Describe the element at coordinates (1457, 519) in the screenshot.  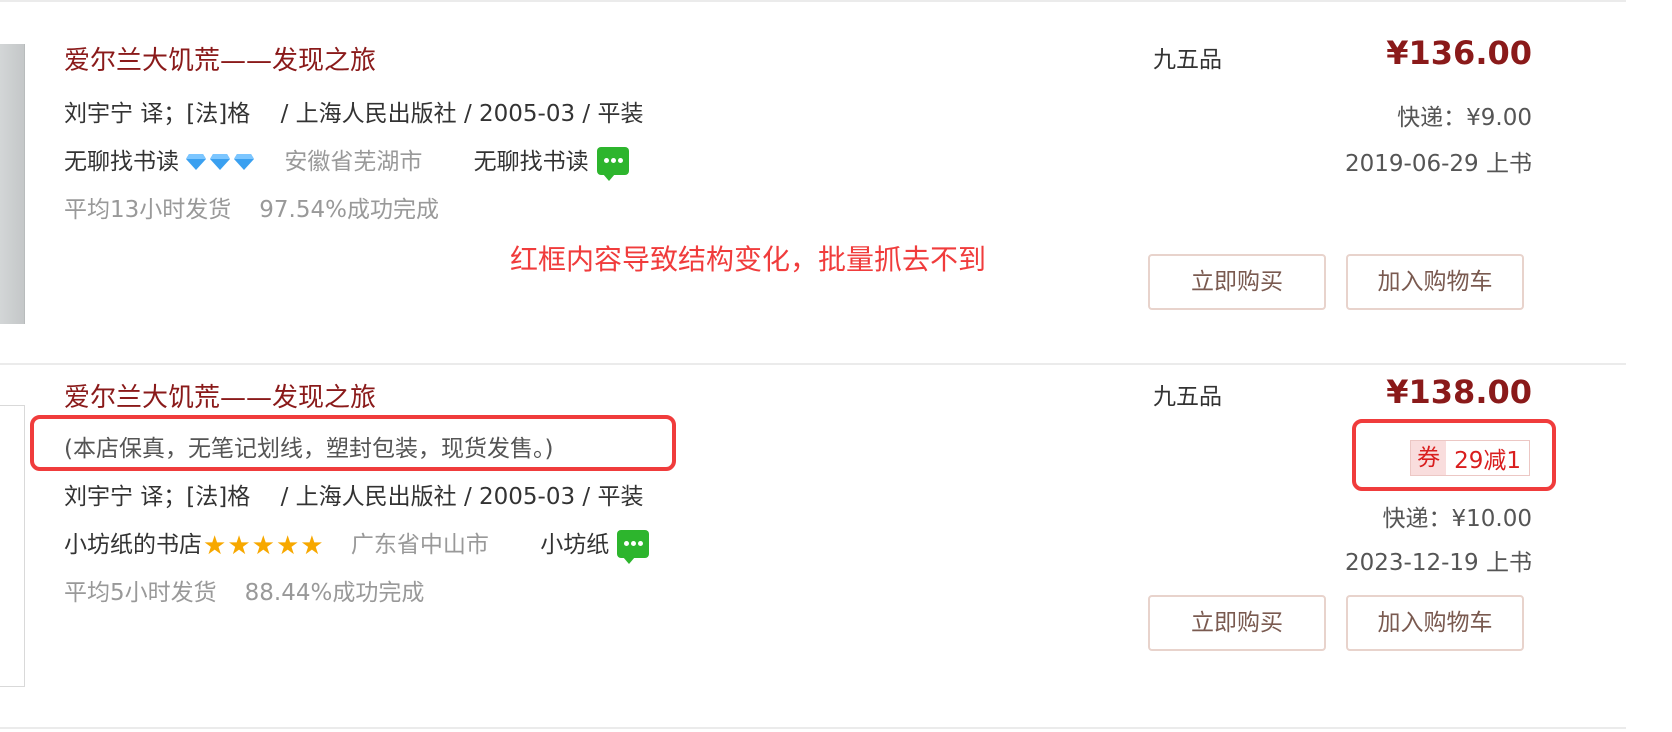
I see `shipping-fee: 快递：¥10.00` at that location.